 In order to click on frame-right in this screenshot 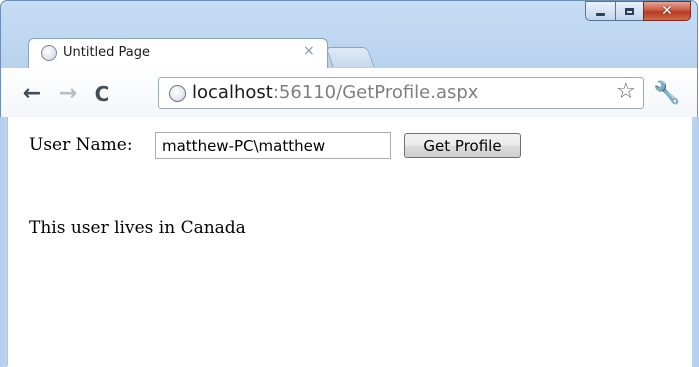, I will do `click(695, 242)`.